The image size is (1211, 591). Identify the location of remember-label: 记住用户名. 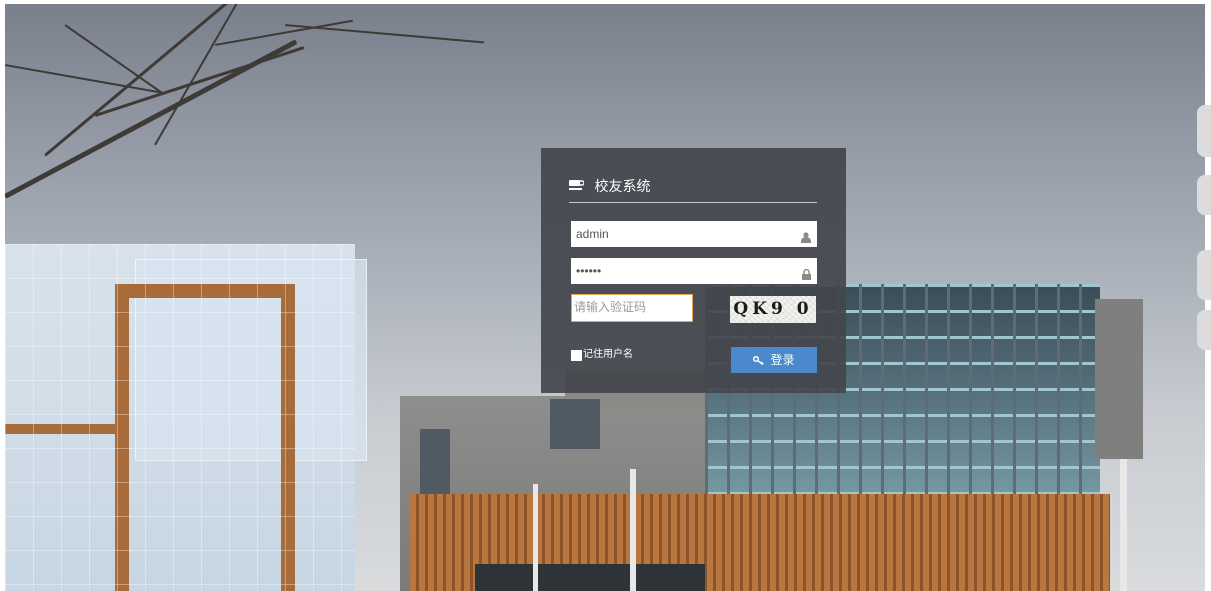
(608, 354).